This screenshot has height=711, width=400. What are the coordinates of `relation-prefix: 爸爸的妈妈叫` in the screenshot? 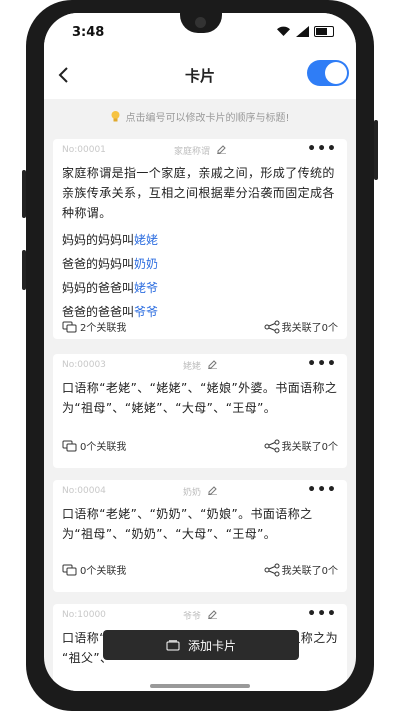 It's located at (98, 264).